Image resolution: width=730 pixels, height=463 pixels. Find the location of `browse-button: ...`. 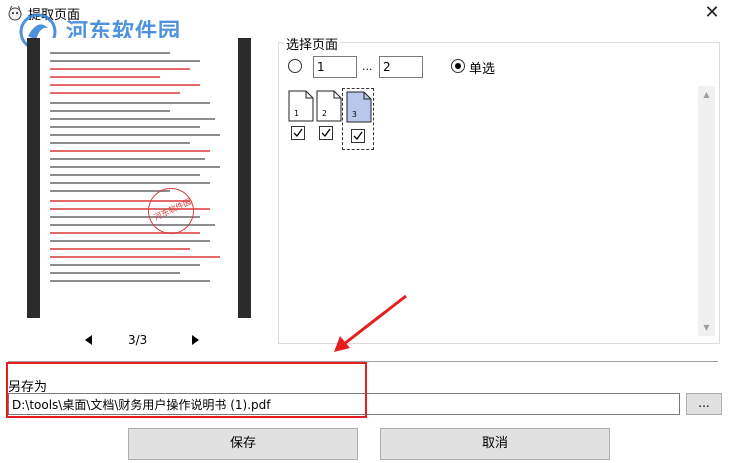

browse-button: ... is located at coordinates (704, 404).